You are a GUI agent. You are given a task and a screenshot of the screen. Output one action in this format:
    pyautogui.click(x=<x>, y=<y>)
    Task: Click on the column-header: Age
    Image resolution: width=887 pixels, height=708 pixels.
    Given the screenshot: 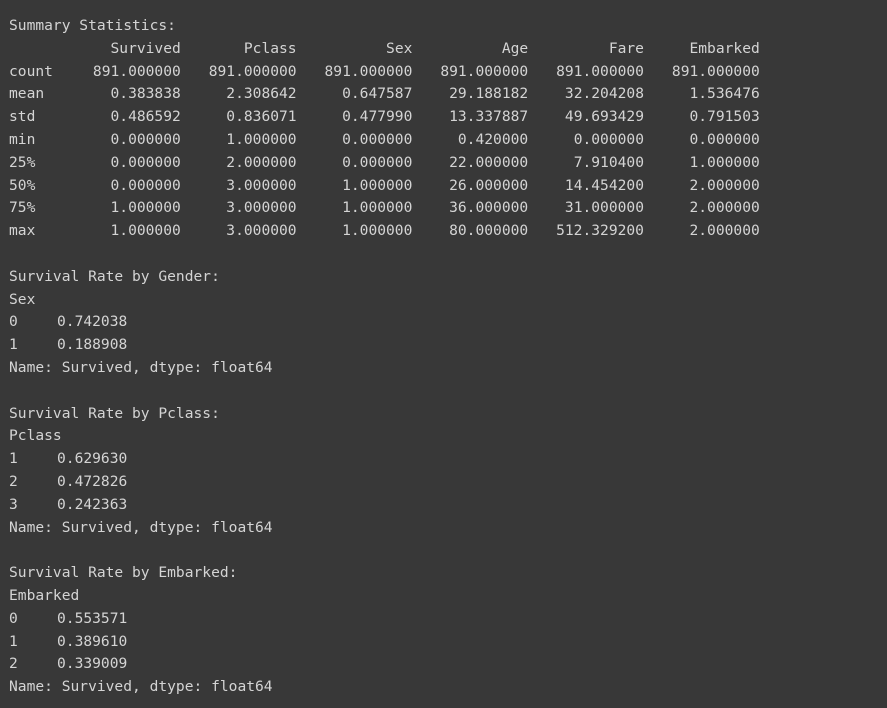 What is the action you would take?
    pyautogui.click(x=515, y=48)
    